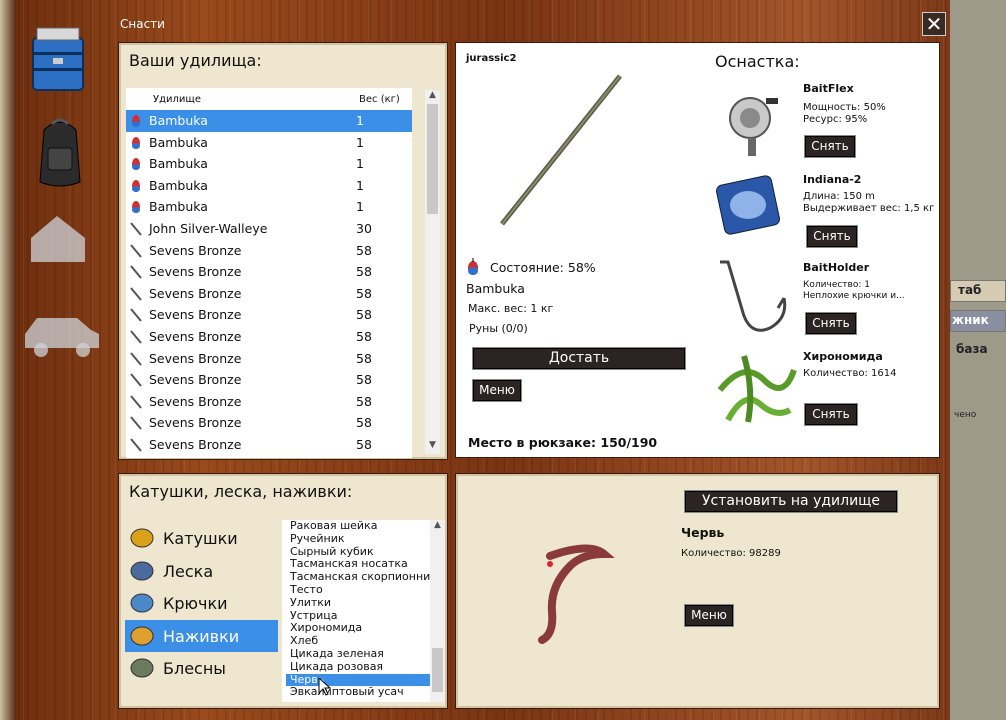 The image size is (1006, 720). I want to click on remove-line-button: Снять, so click(832, 236).